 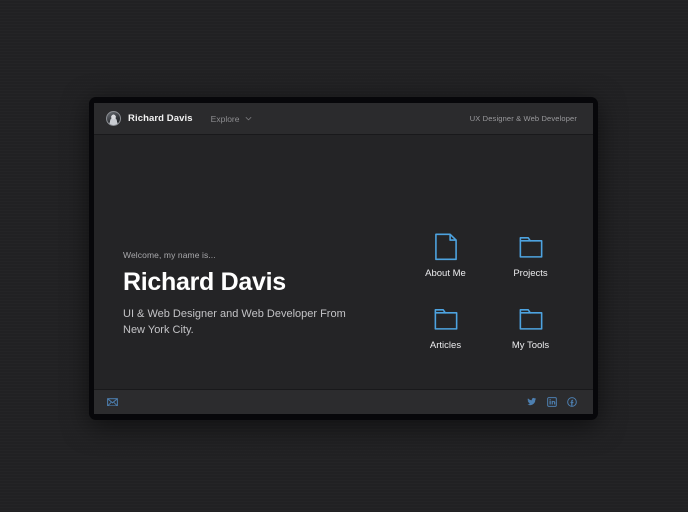 What do you see at coordinates (343, 401) in the screenshot?
I see `site-footer` at bounding box center [343, 401].